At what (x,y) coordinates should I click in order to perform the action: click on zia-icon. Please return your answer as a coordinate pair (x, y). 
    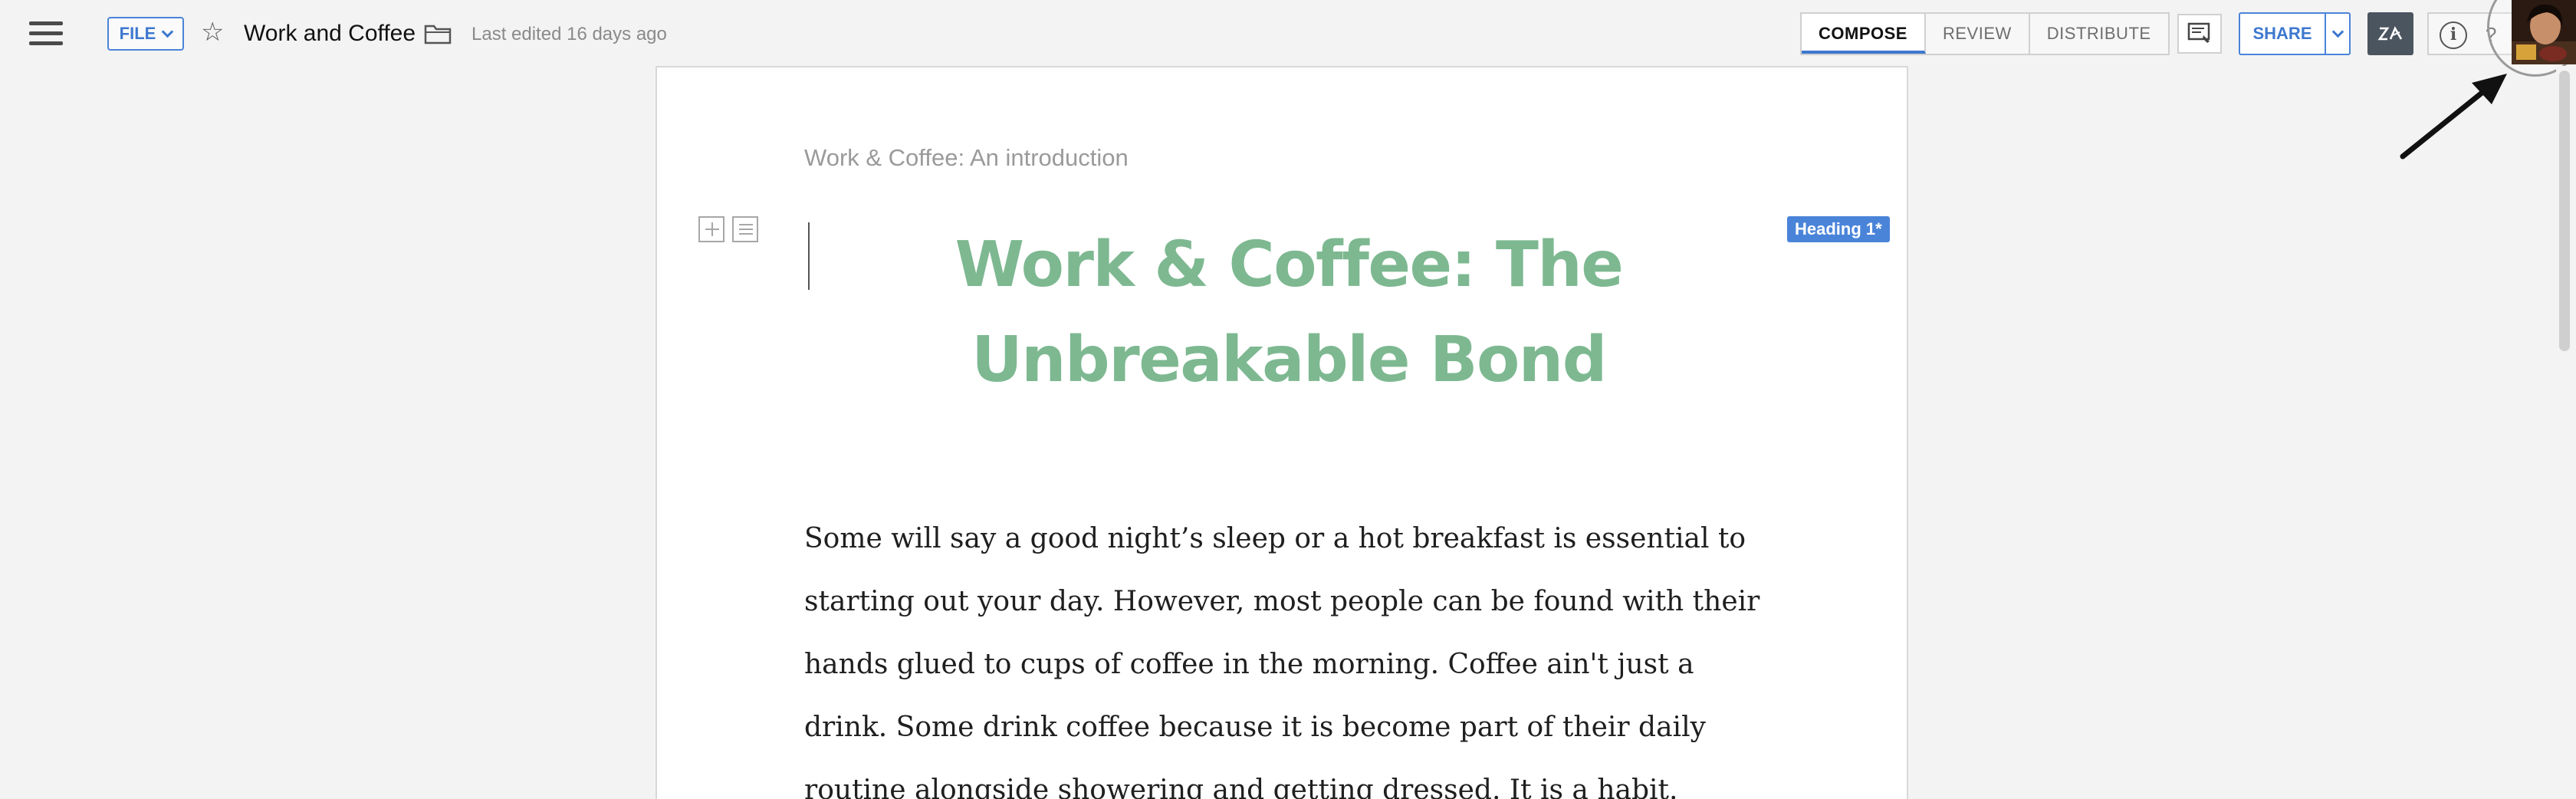
    Looking at the image, I should click on (2390, 33).